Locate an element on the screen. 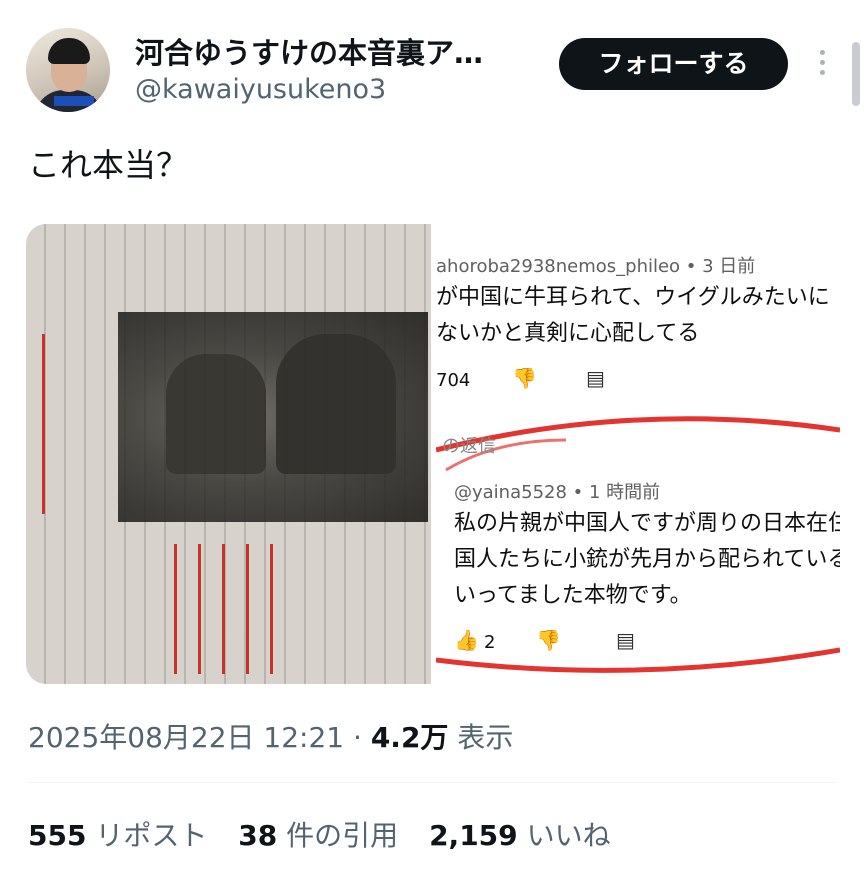 The image size is (864, 869). follow-button: フォローする is located at coordinates (673, 64).